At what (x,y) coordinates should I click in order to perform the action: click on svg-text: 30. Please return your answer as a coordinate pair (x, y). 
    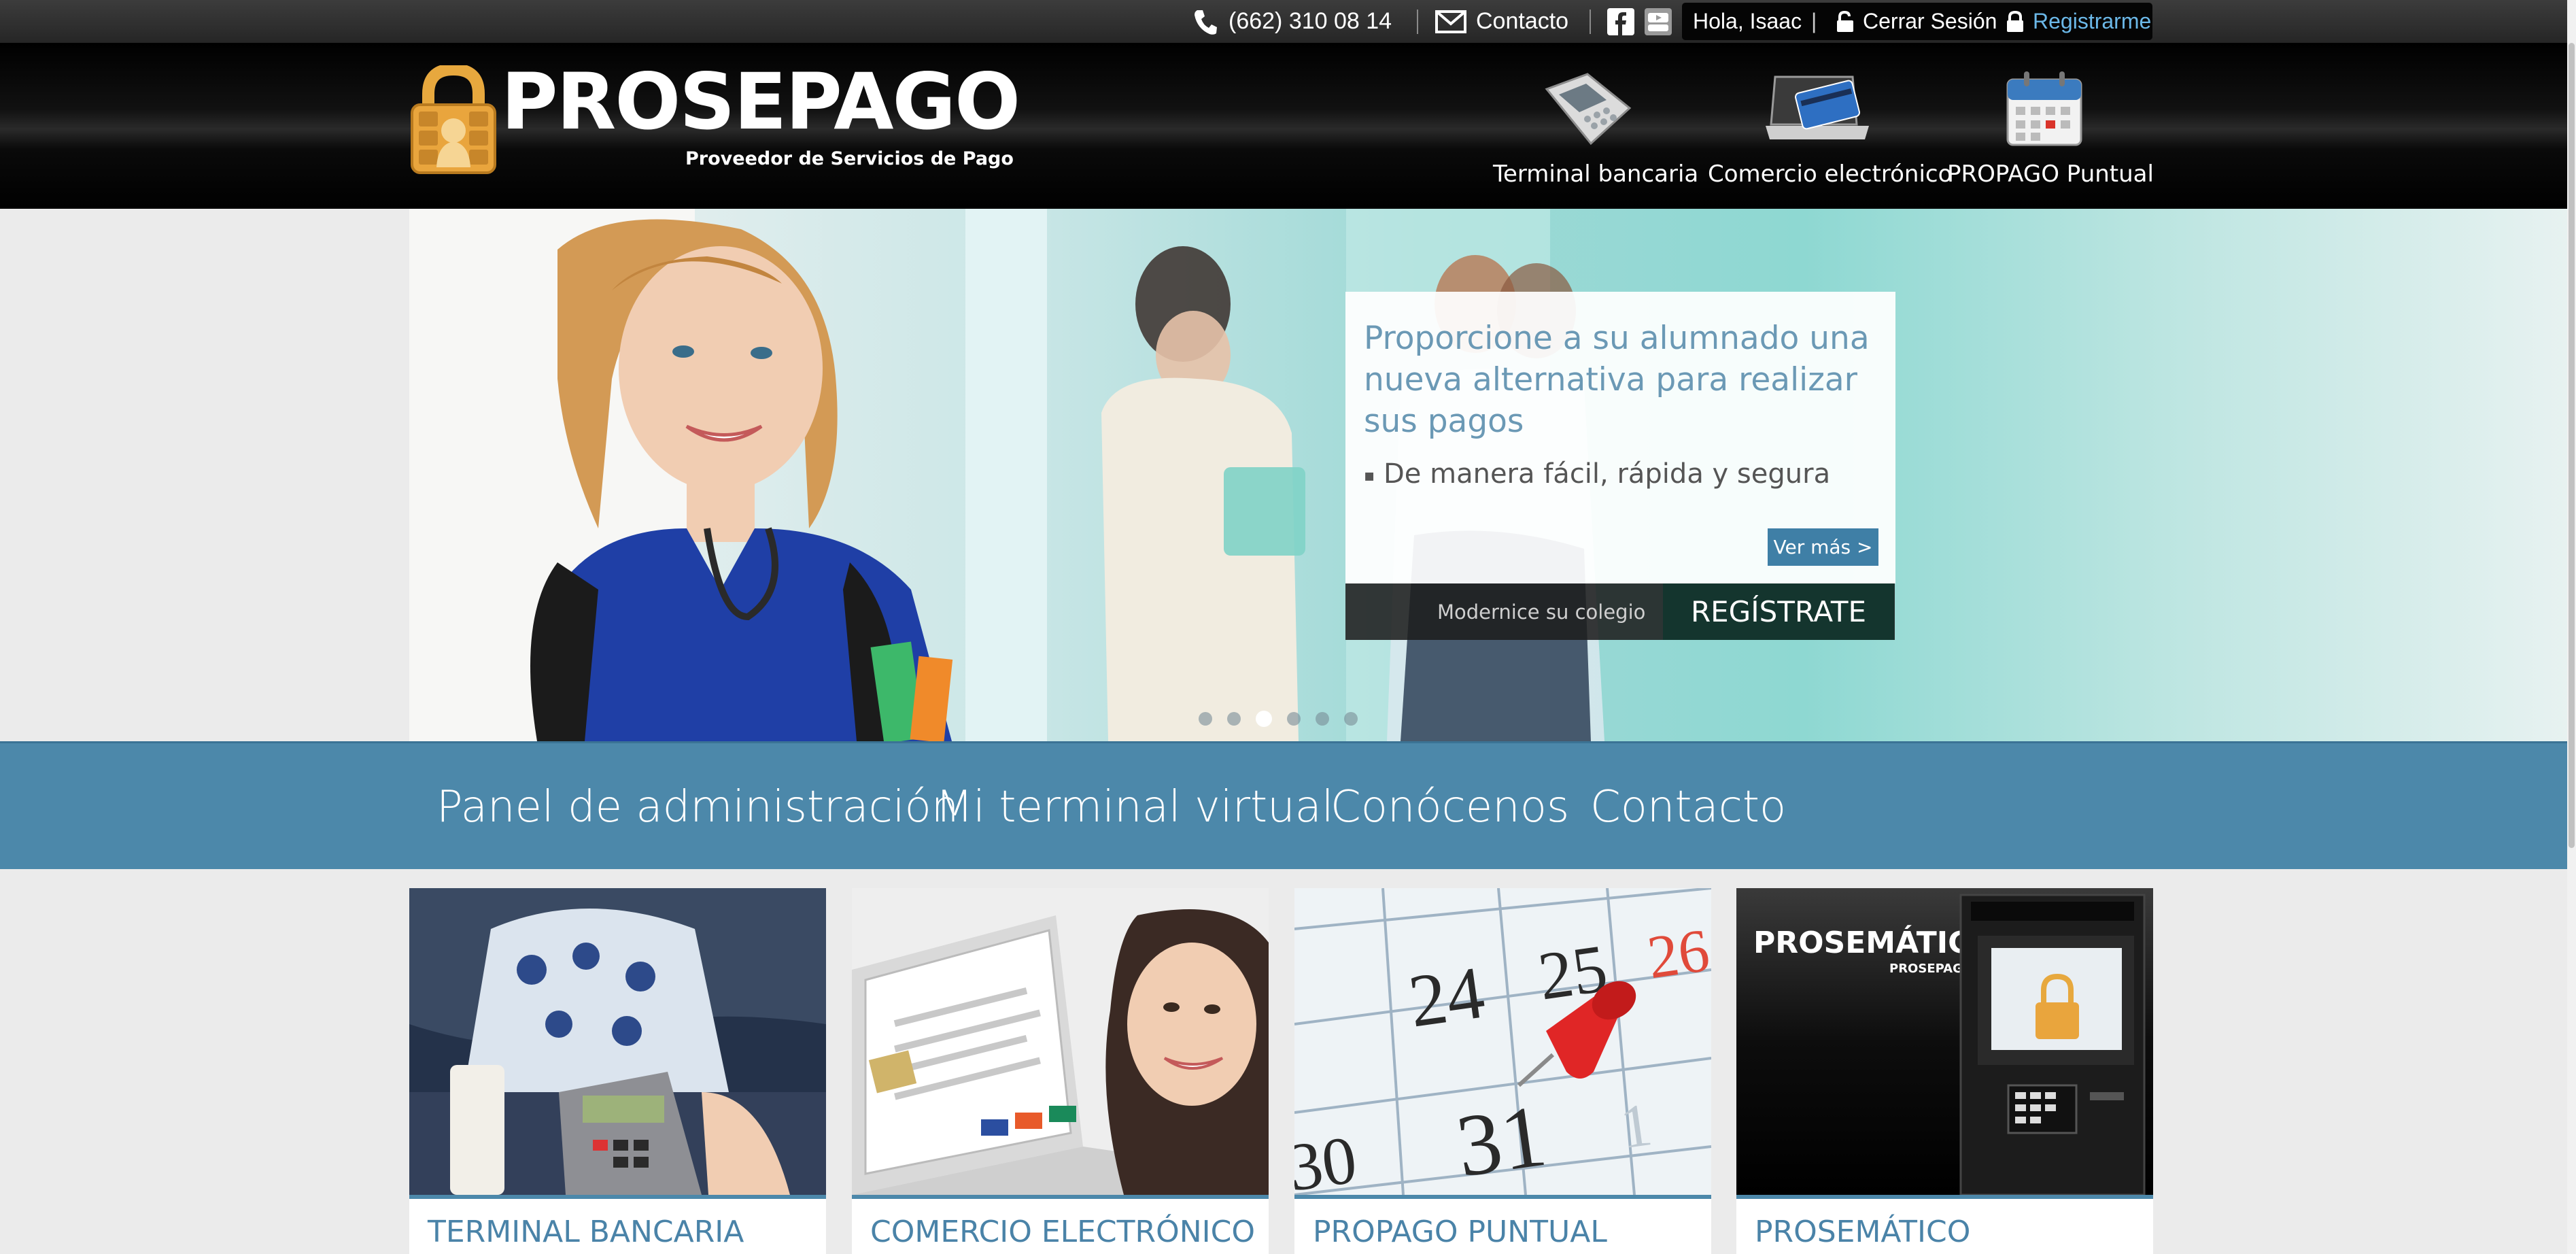
    Looking at the image, I should click on (1327, 1158).